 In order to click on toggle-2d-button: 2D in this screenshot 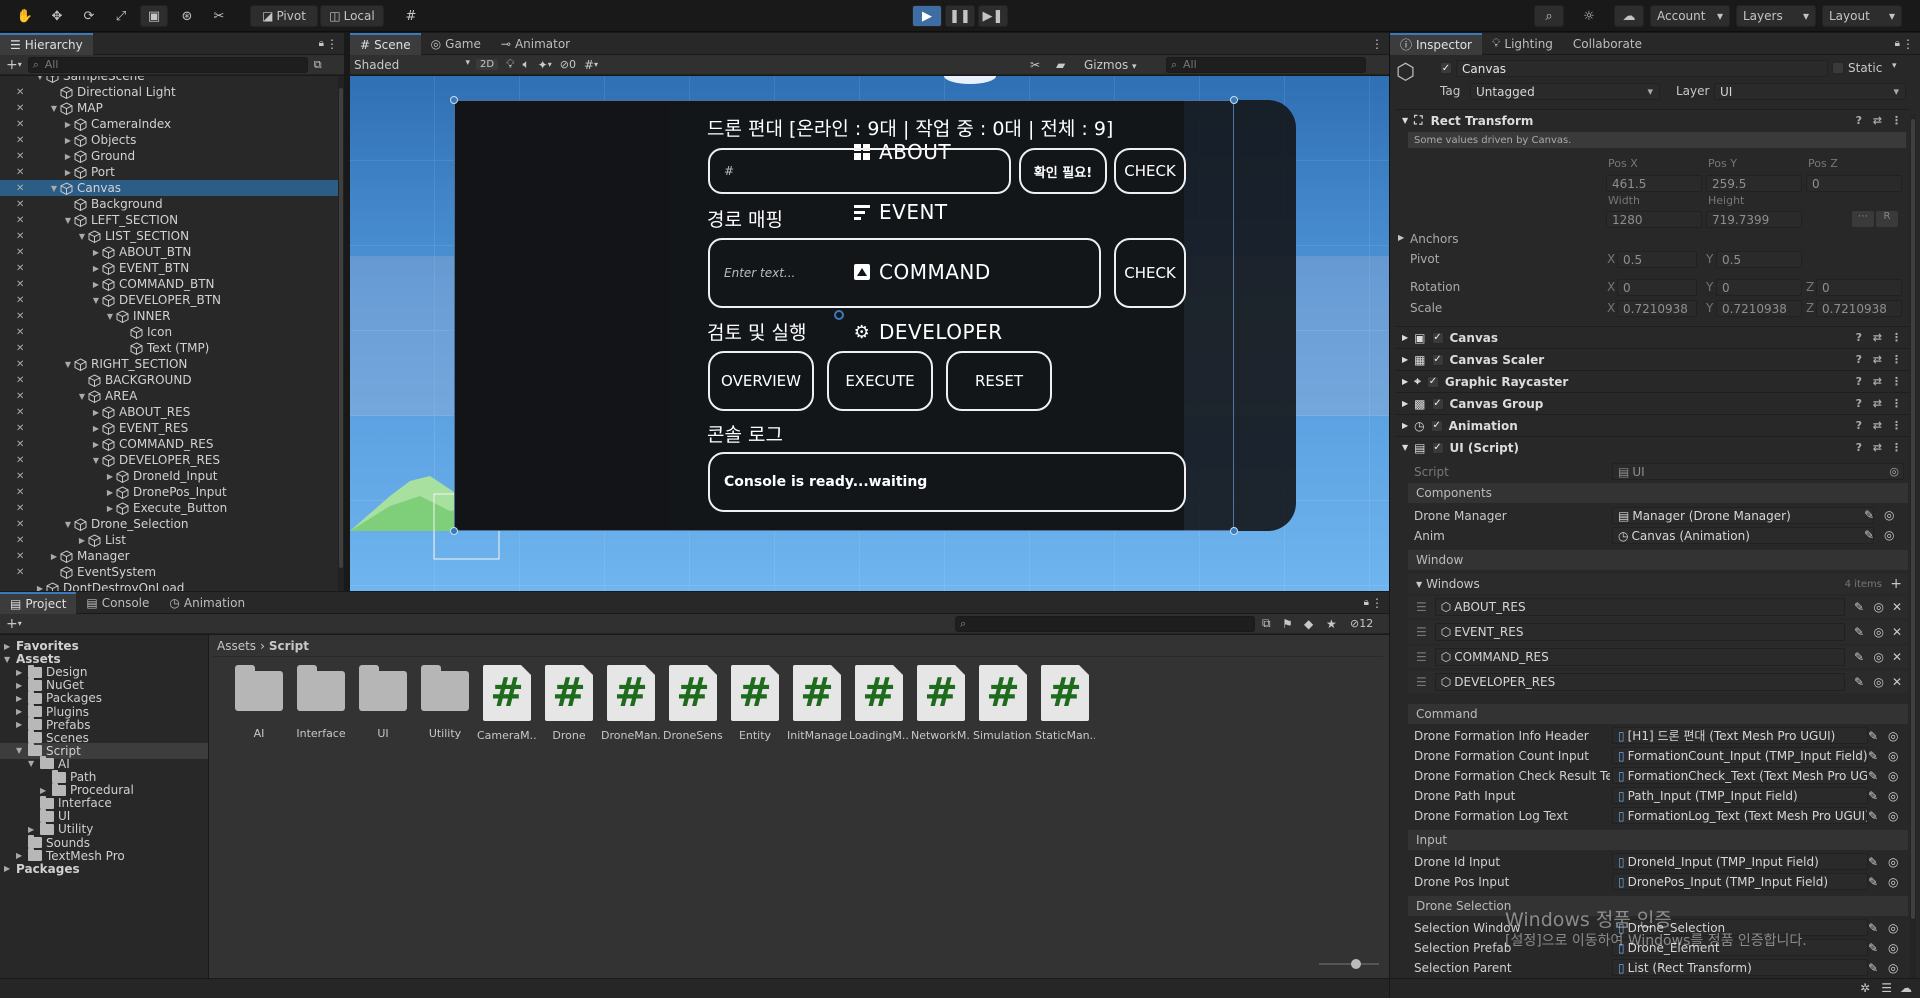, I will do `click(487, 64)`.